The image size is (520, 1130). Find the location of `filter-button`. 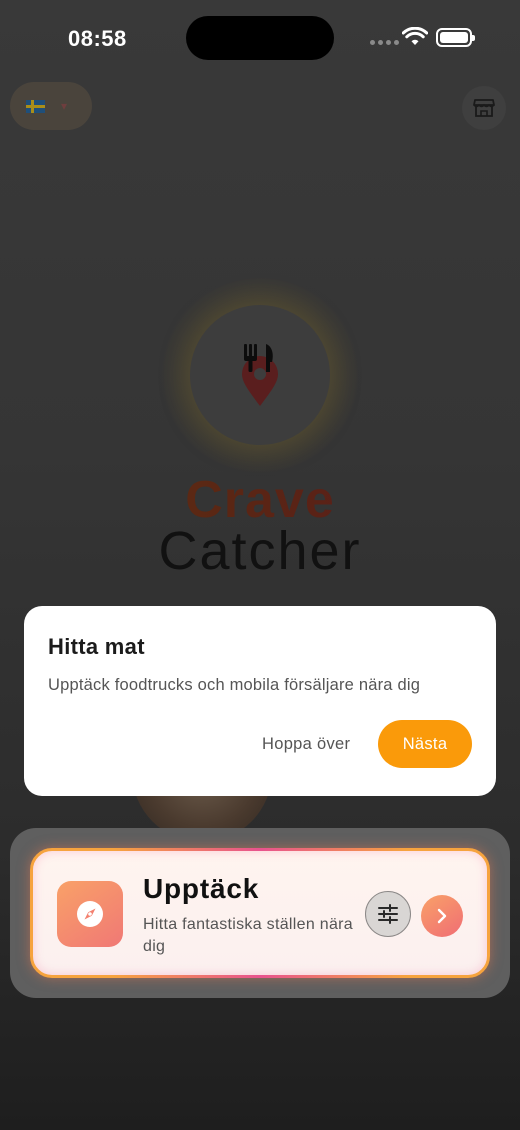

filter-button is located at coordinates (388, 914).